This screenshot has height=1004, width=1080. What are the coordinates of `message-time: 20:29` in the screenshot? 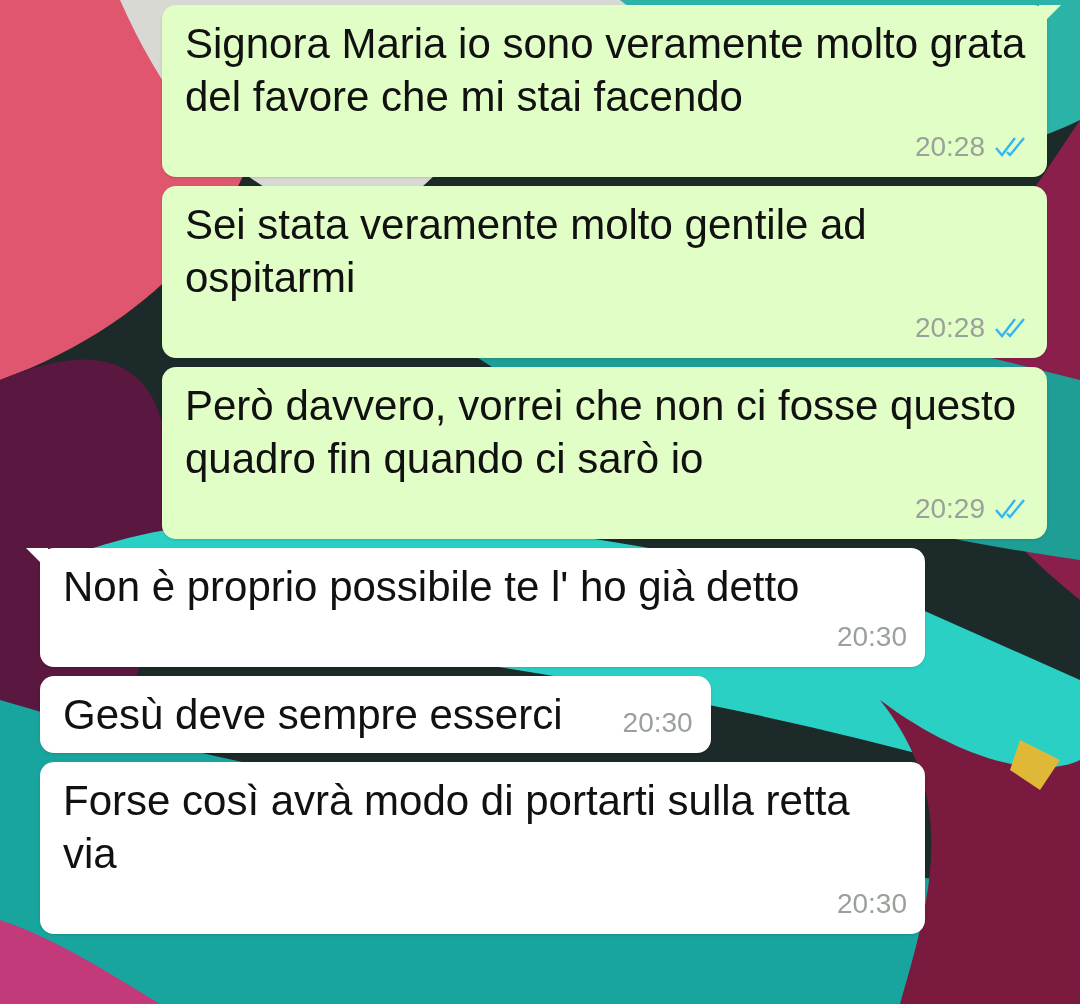 It's located at (949, 509).